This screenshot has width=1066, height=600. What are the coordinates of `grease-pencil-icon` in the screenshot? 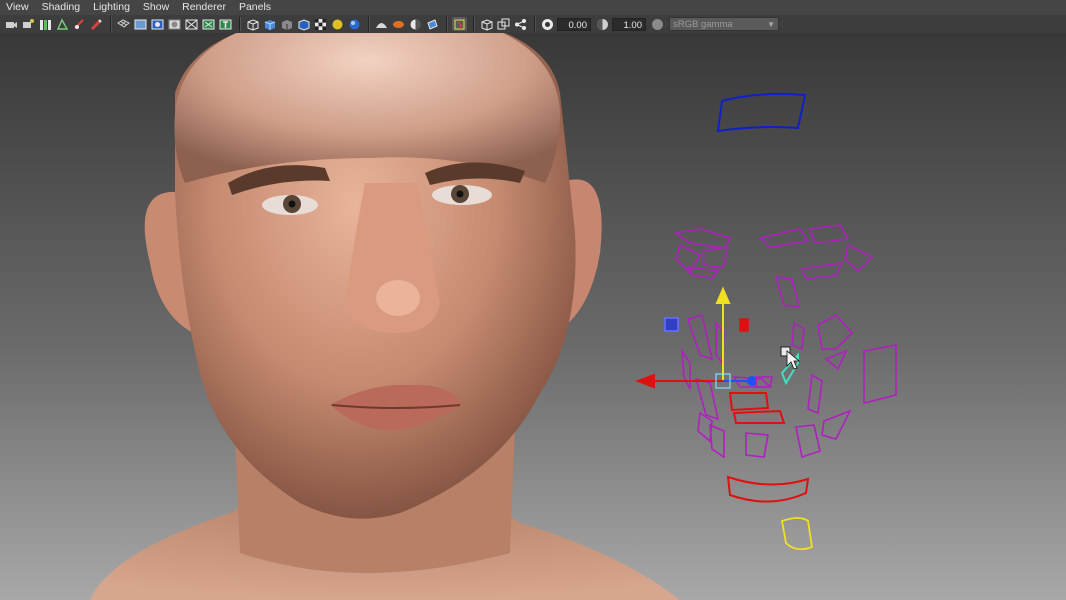 It's located at (96, 24).